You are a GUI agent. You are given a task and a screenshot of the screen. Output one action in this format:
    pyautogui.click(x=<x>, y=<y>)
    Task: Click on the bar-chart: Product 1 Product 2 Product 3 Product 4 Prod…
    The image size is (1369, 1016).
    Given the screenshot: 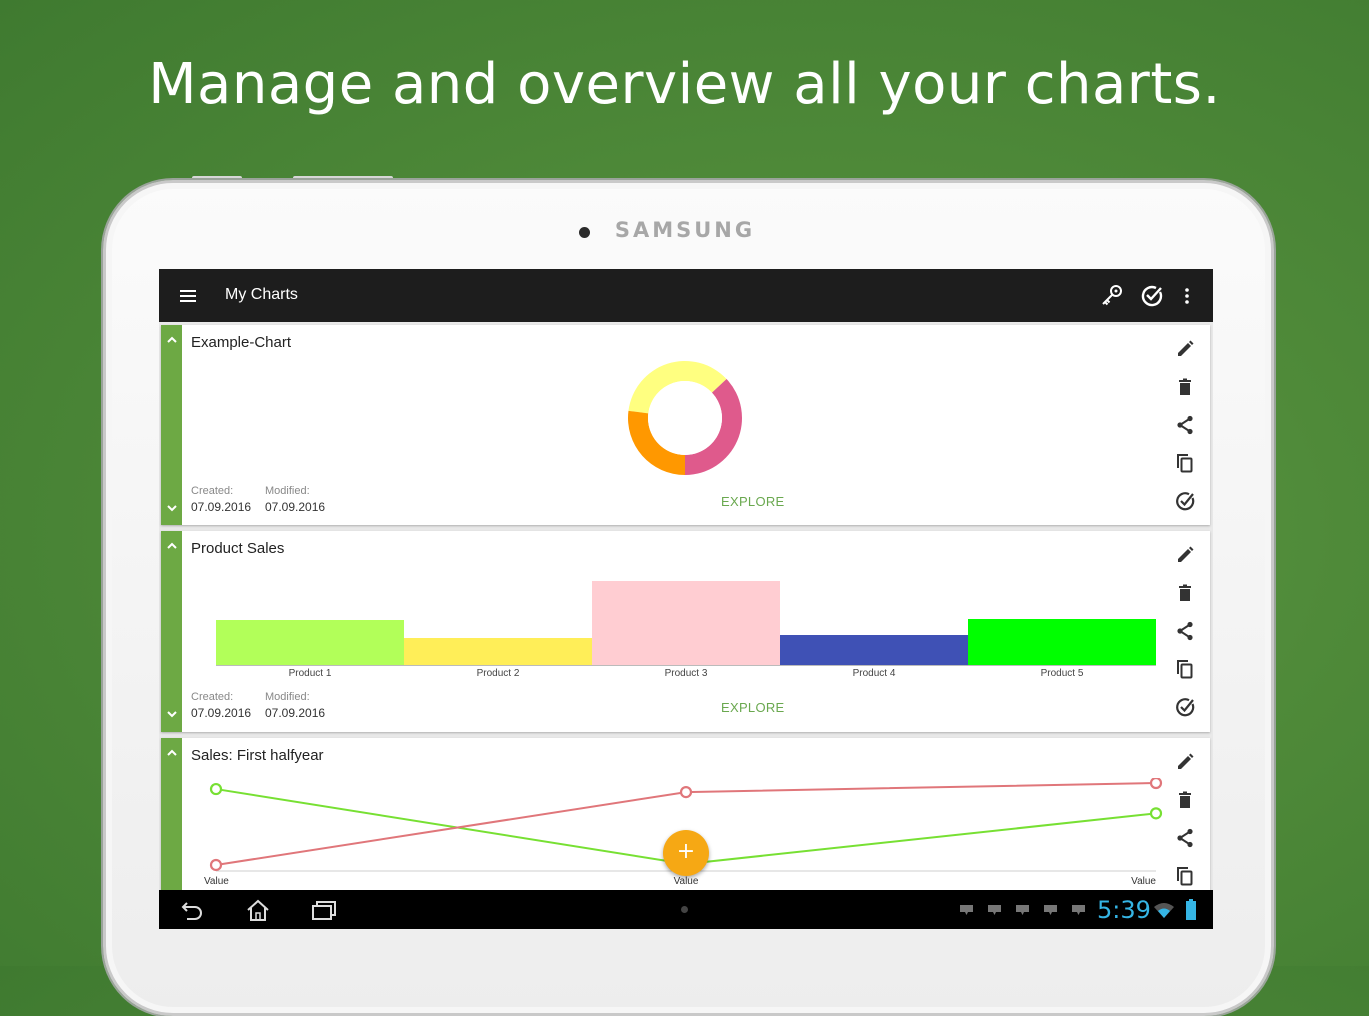 What is the action you would take?
    pyautogui.click(x=686, y=634)
    